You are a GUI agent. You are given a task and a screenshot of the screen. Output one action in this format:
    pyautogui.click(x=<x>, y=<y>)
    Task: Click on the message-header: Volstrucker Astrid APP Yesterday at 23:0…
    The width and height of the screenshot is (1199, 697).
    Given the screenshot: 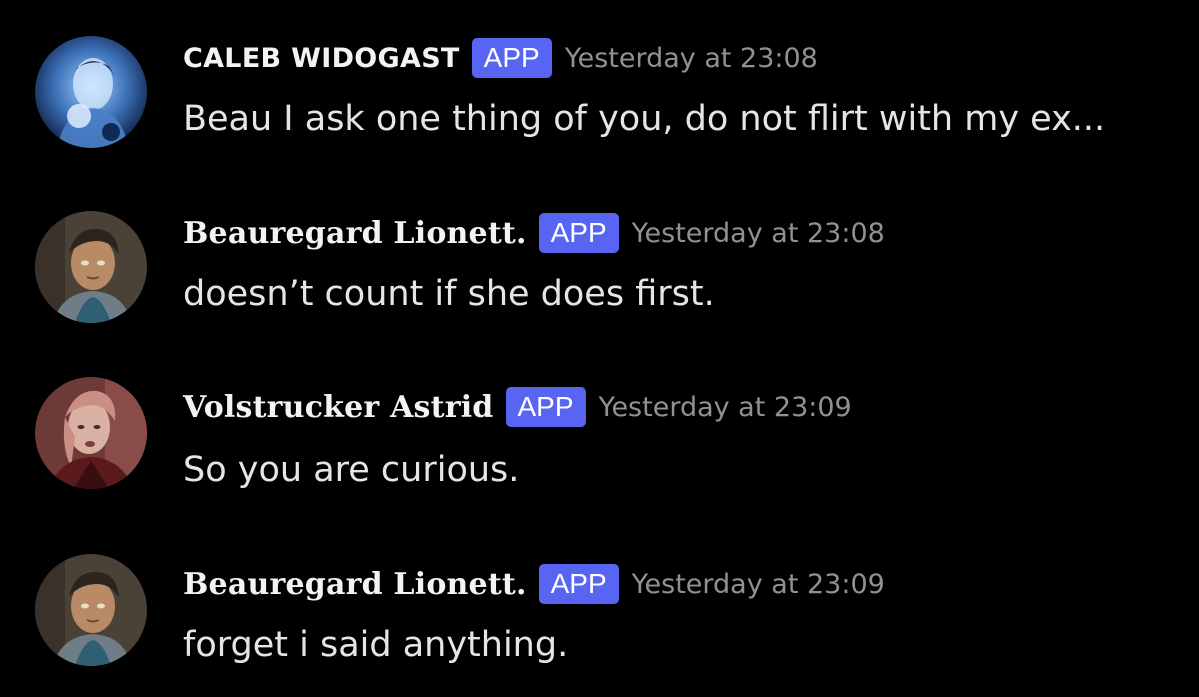 What is the action you would take?
    pyautogui.click(x=517, y=407)
    